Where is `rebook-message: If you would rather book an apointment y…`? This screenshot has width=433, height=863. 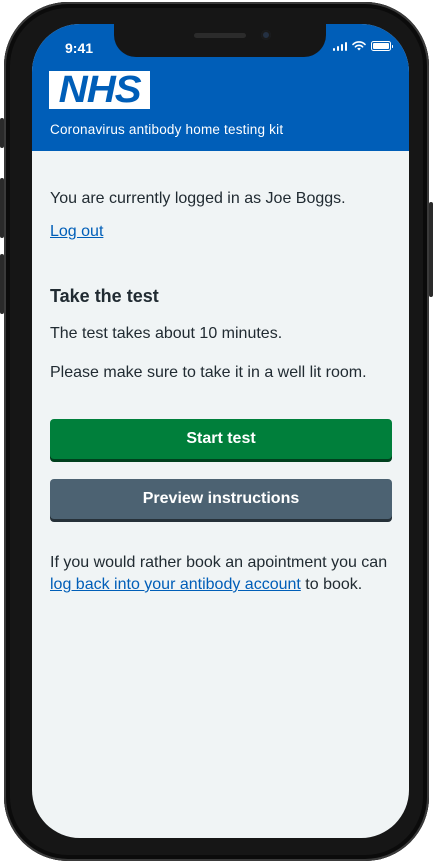
rebook-message: If you would rather book an apointment y… is located at coordinates (222, 574).